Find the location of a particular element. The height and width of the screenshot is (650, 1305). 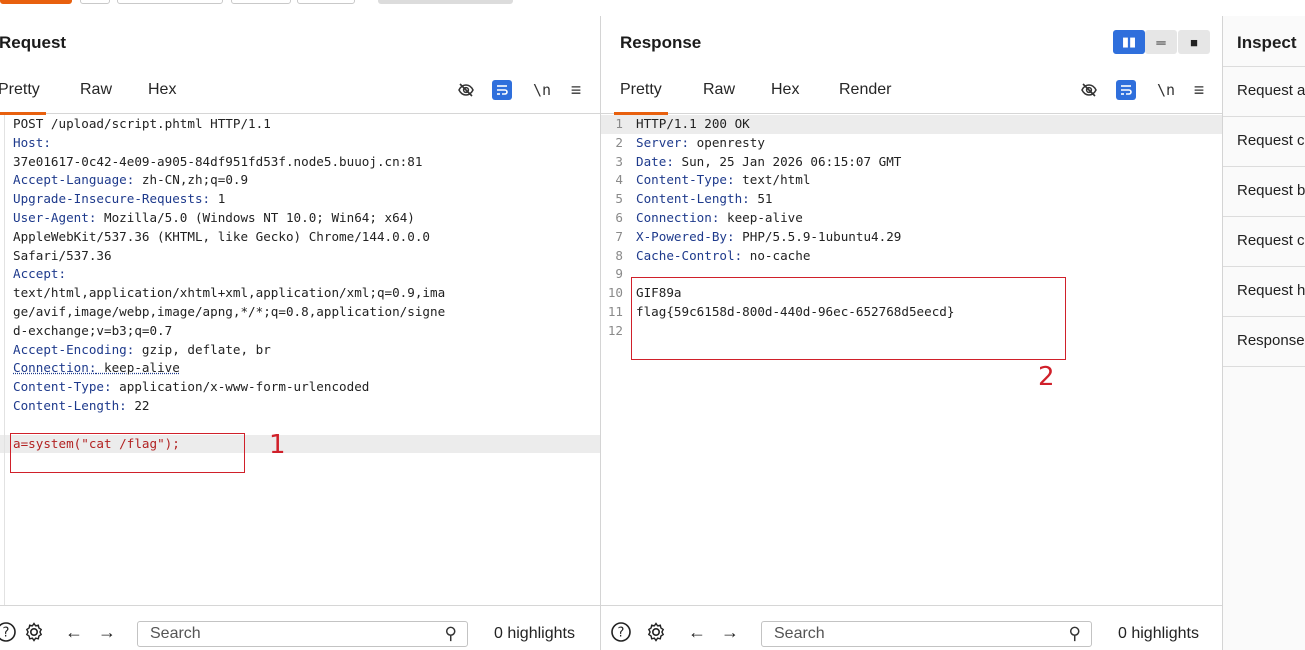

tab-render: Render is located at coordinates (865, 90).